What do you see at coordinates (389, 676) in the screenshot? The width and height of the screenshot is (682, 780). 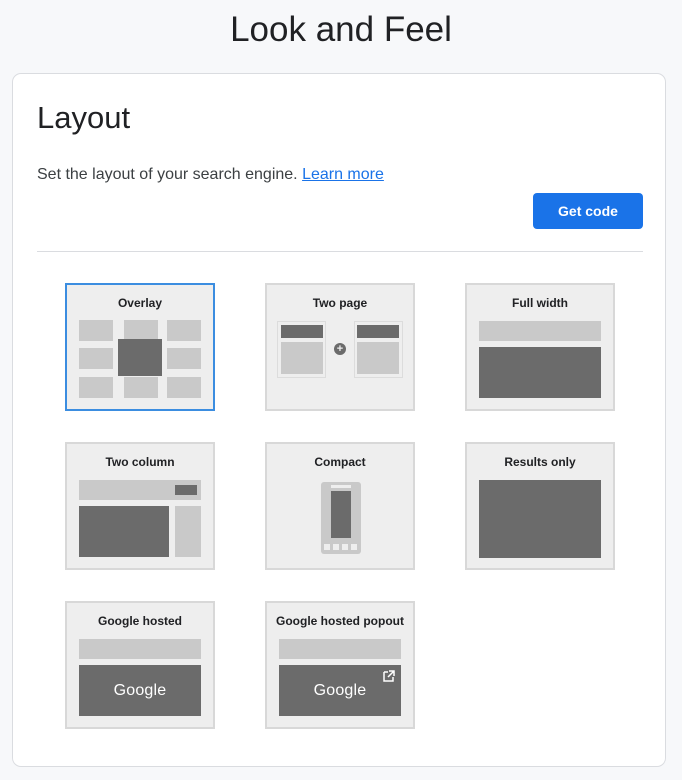 I see `open-in-new-icon` at bounding box center [389, 676].